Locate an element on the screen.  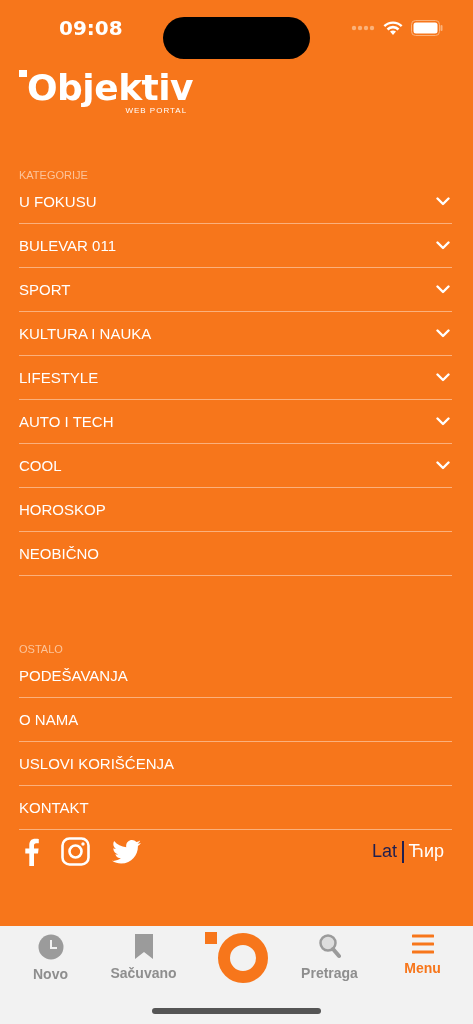
twitter-icon is located at coordinates (126, 851).